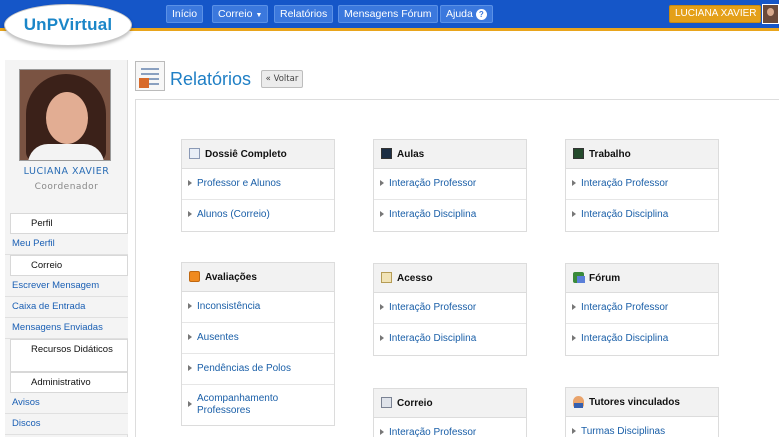  I want to click on card-header: Tutores vinculados, so click(642, 402).